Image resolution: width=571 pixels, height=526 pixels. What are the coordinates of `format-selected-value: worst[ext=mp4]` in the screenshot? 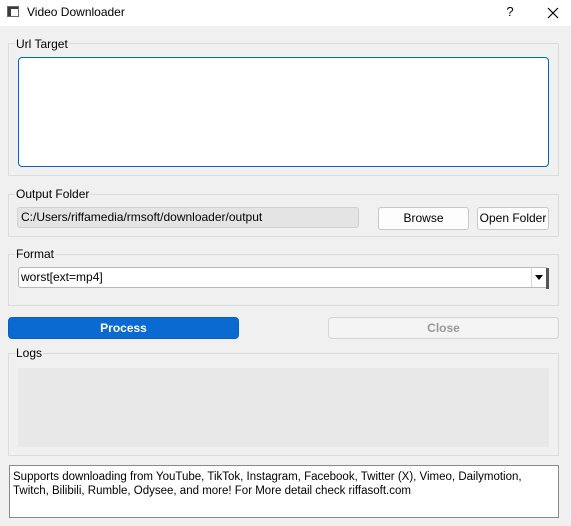 It's located at (62, 277).